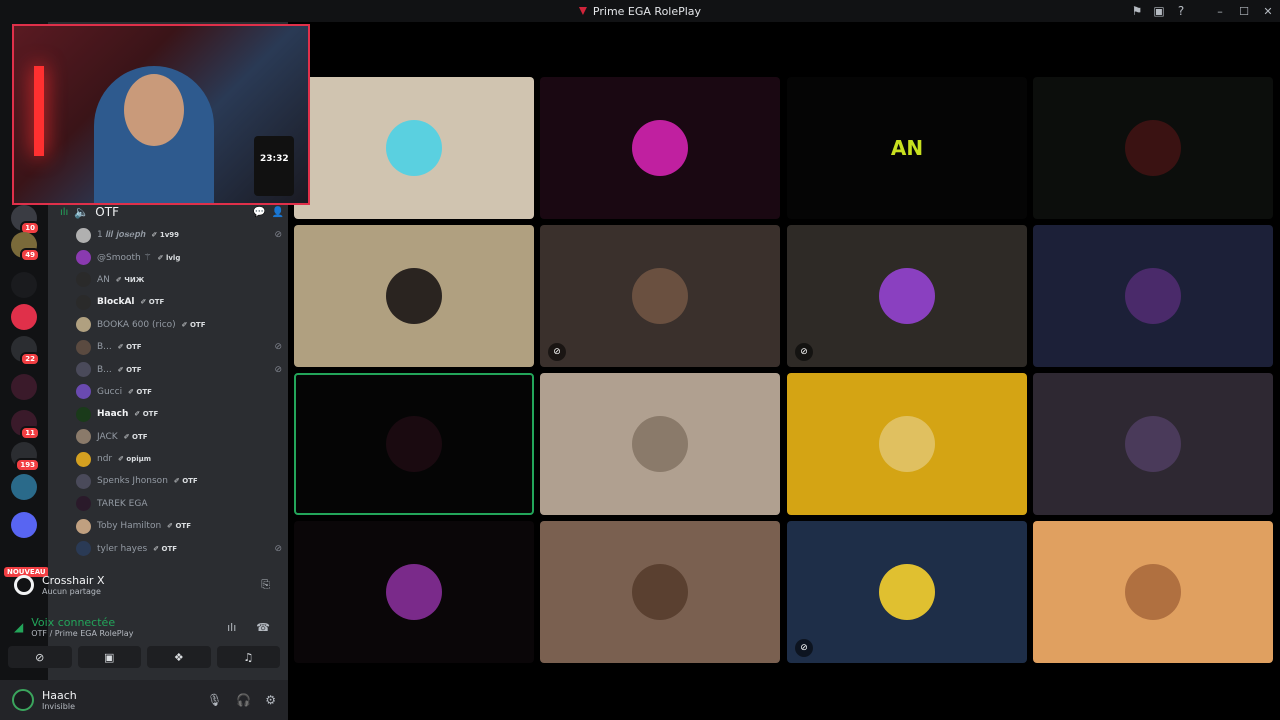 The width and height of the screenshot is (1280, 720). Describe the element at coordinates (181, 414) in the screenshot. I see `voice-member: Haach ✐ OTF` at that location.